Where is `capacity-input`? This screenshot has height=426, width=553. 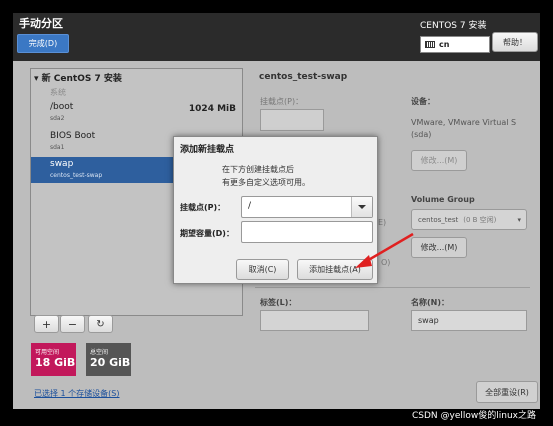 capacity-input is located at coordinates (307, 232).